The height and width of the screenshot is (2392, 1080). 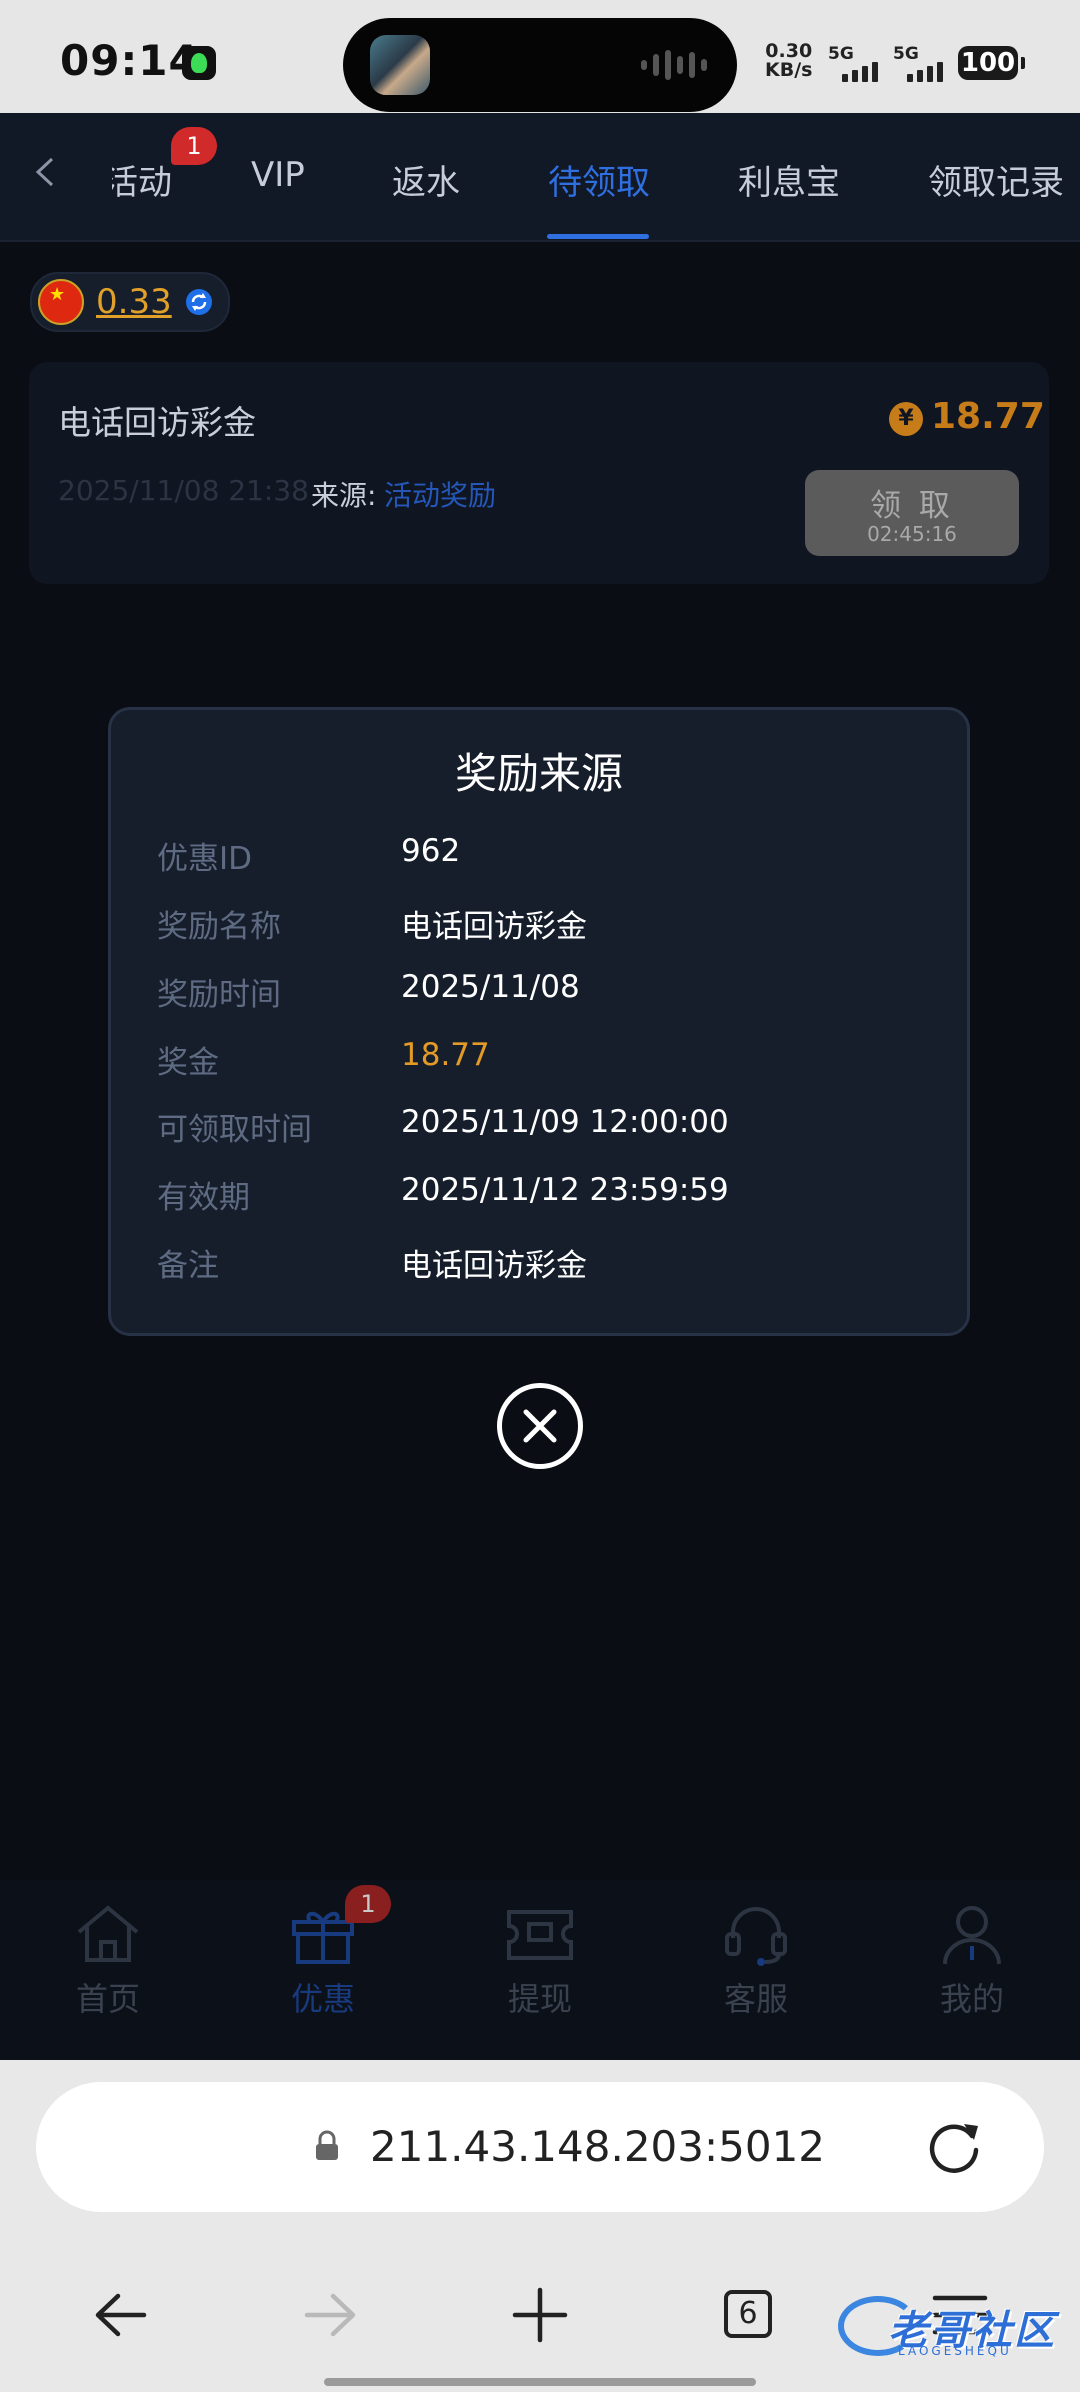 What do you see at coordinates (188, 1063) in the screenshot?
I see `label-bonus: 奖金` at bounding box center [188, 1063].